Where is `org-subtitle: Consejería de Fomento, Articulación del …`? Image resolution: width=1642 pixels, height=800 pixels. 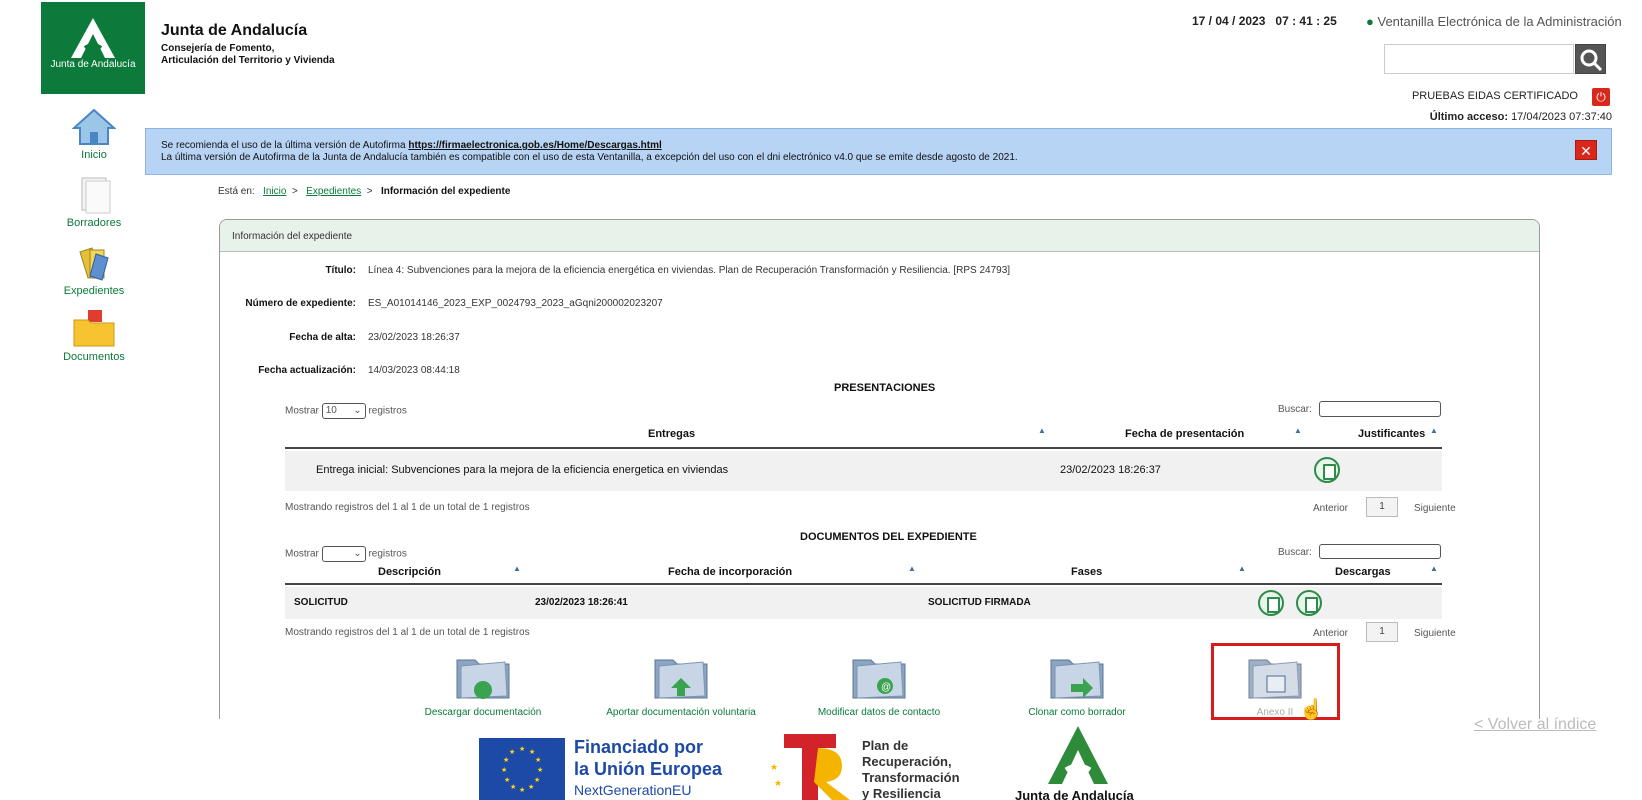
org-subtitle: Consejería de Fomento, Articulación del … is located at coordinates (248, 55).